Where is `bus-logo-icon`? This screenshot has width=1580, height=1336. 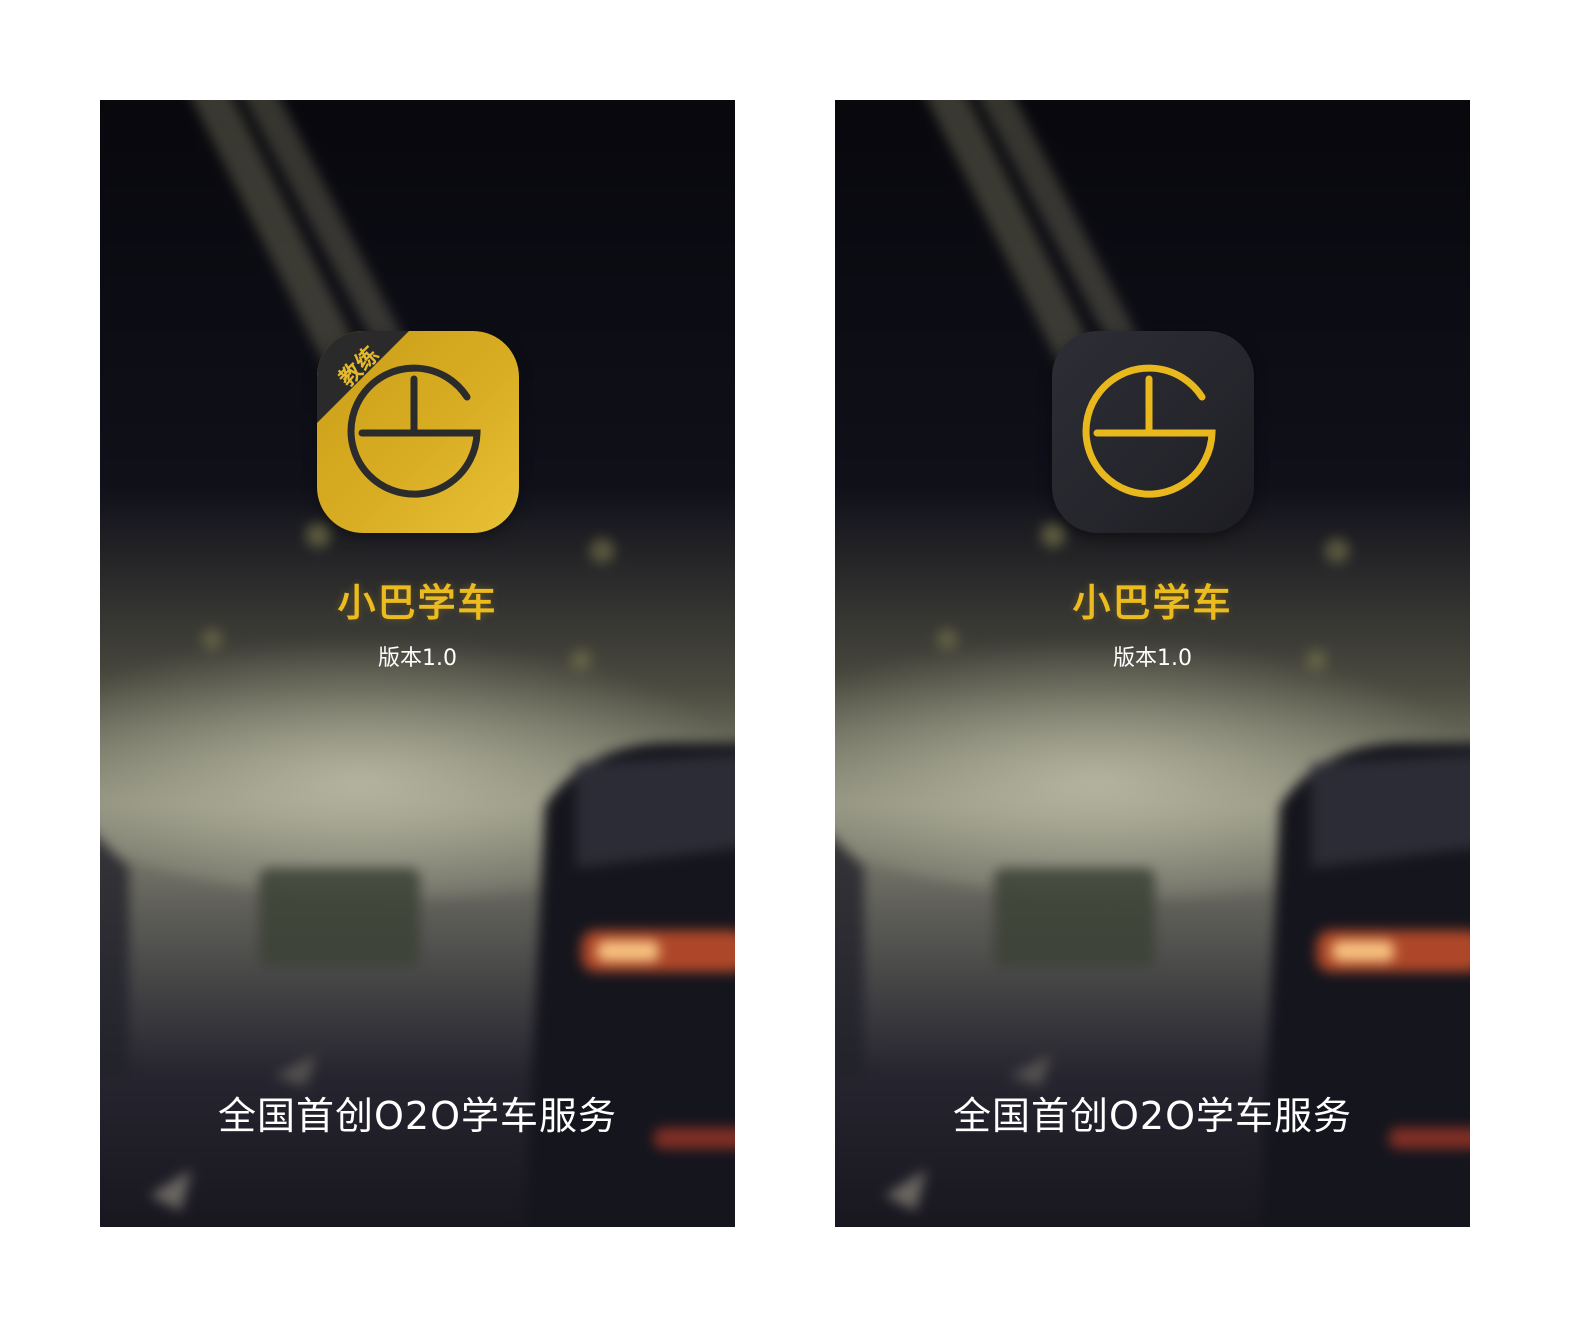
bus-logo-icon is located at coordinates (1149, 431).